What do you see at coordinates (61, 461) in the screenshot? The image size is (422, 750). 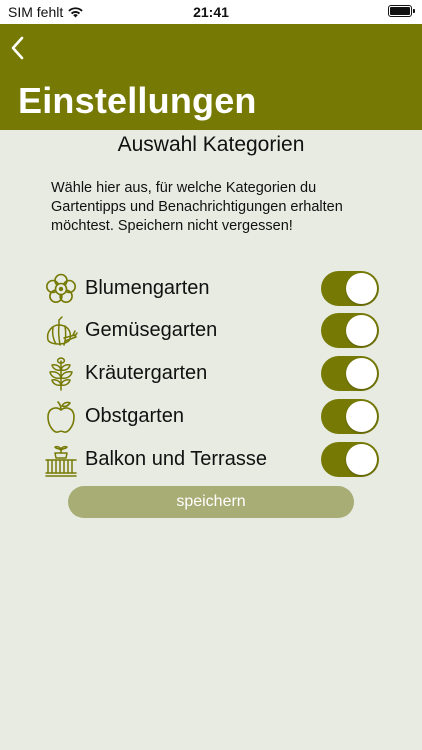 I see `balcony-icon` at bounding box center [61, 461].